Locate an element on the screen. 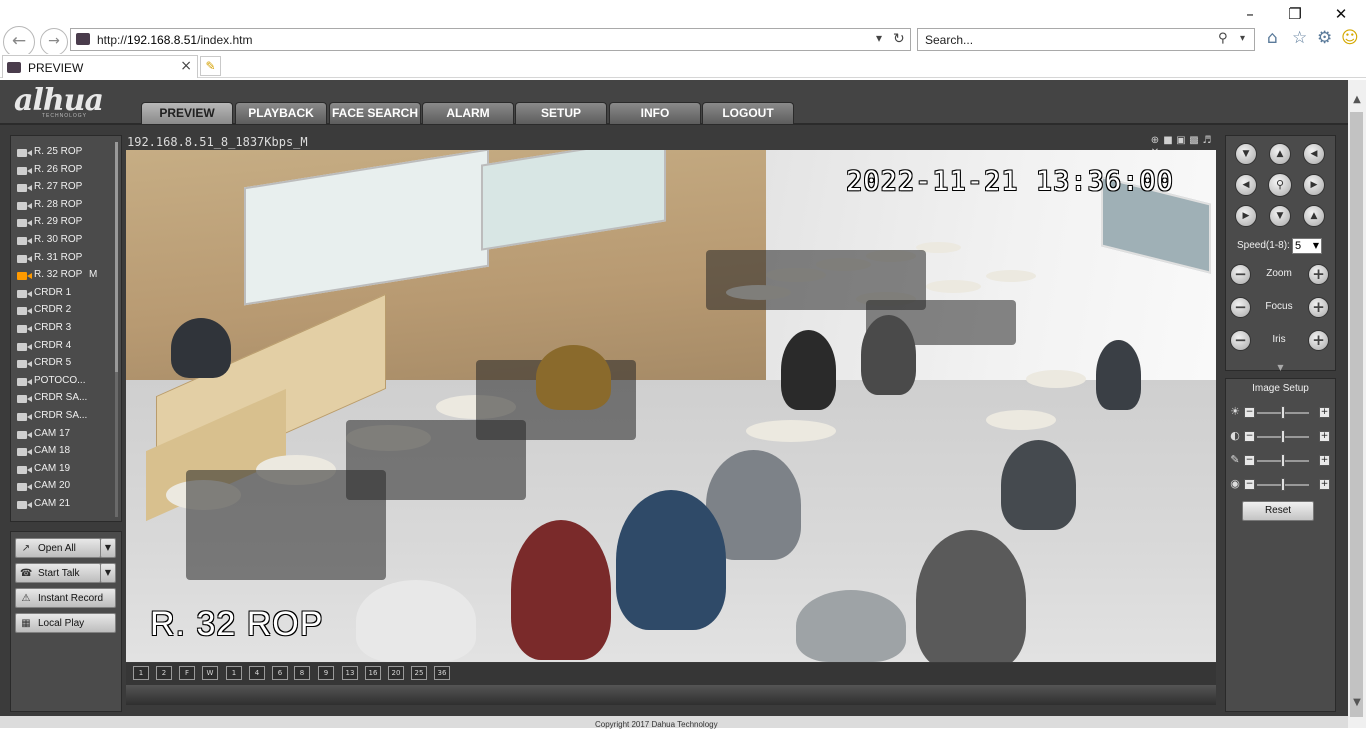  menu-setup: SETUP is located at coordinates (561, 113).